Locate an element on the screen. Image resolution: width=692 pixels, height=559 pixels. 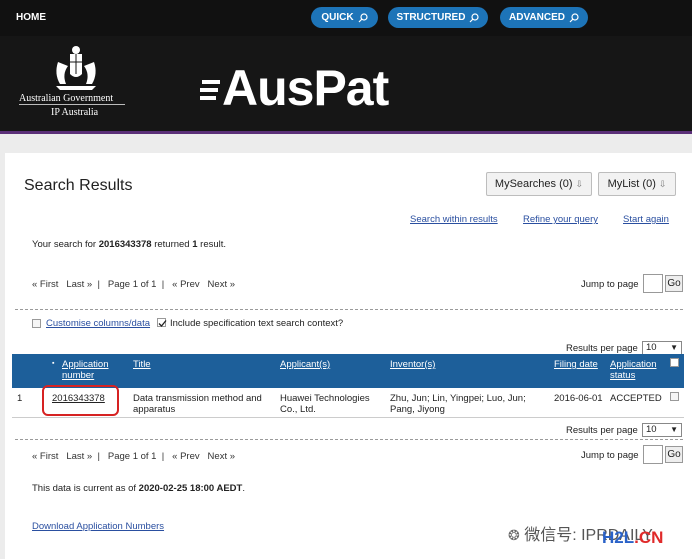
column-filing-date: Filing date is located at coordinates (576, 364).